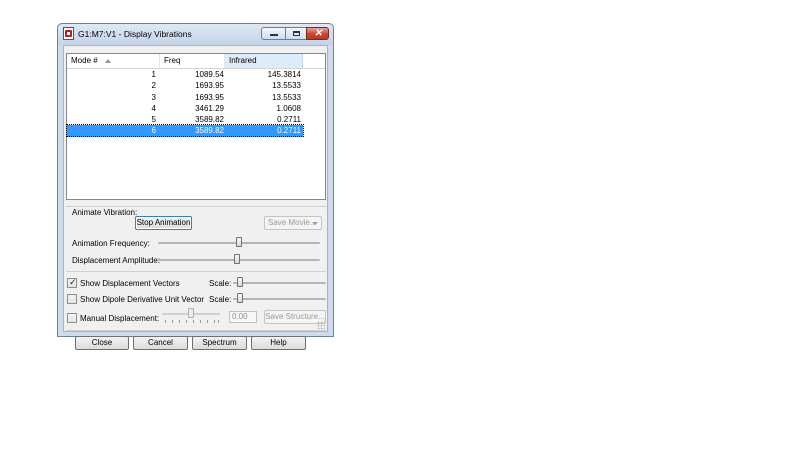 This screenshot has height=450, width=800. Describe the element at coordinates (243, 60) in the screenshot. I see `column-infrared-label: Infrared` at that location.